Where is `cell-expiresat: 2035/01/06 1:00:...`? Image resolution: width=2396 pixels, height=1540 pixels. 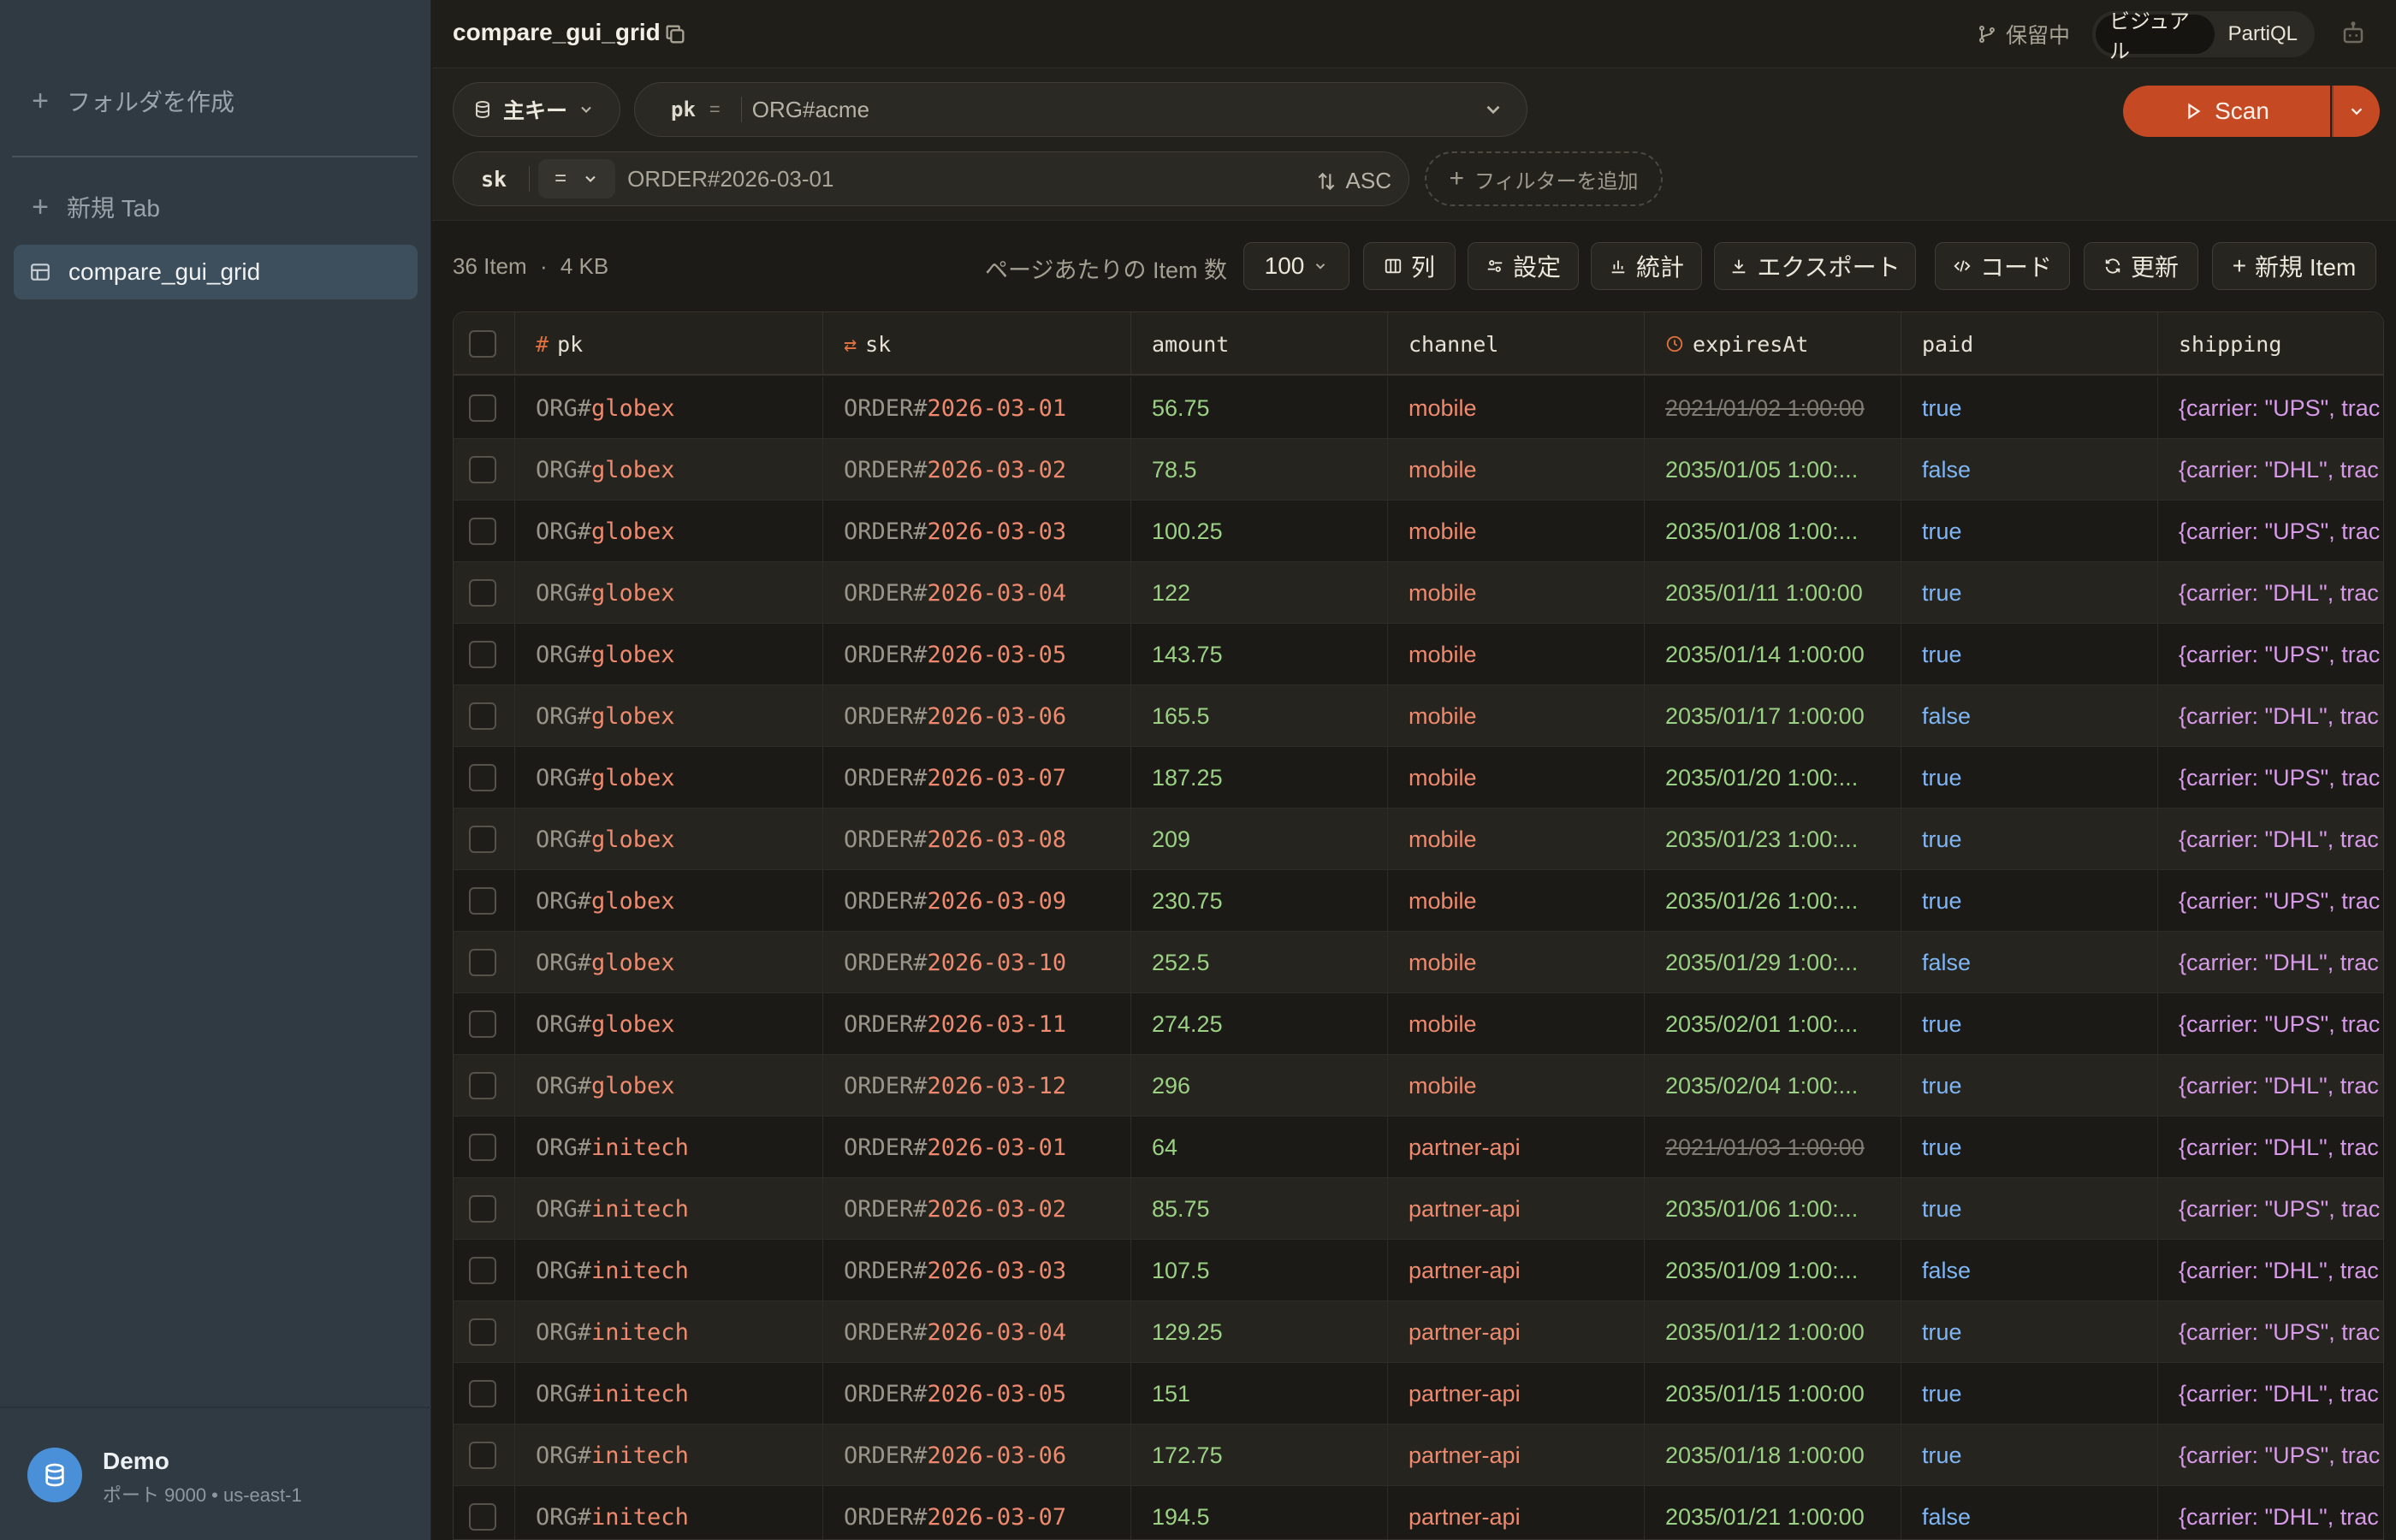
cell-expiresat: 2035/01/06 1:00:... is located at coordinates (1773, 1209).